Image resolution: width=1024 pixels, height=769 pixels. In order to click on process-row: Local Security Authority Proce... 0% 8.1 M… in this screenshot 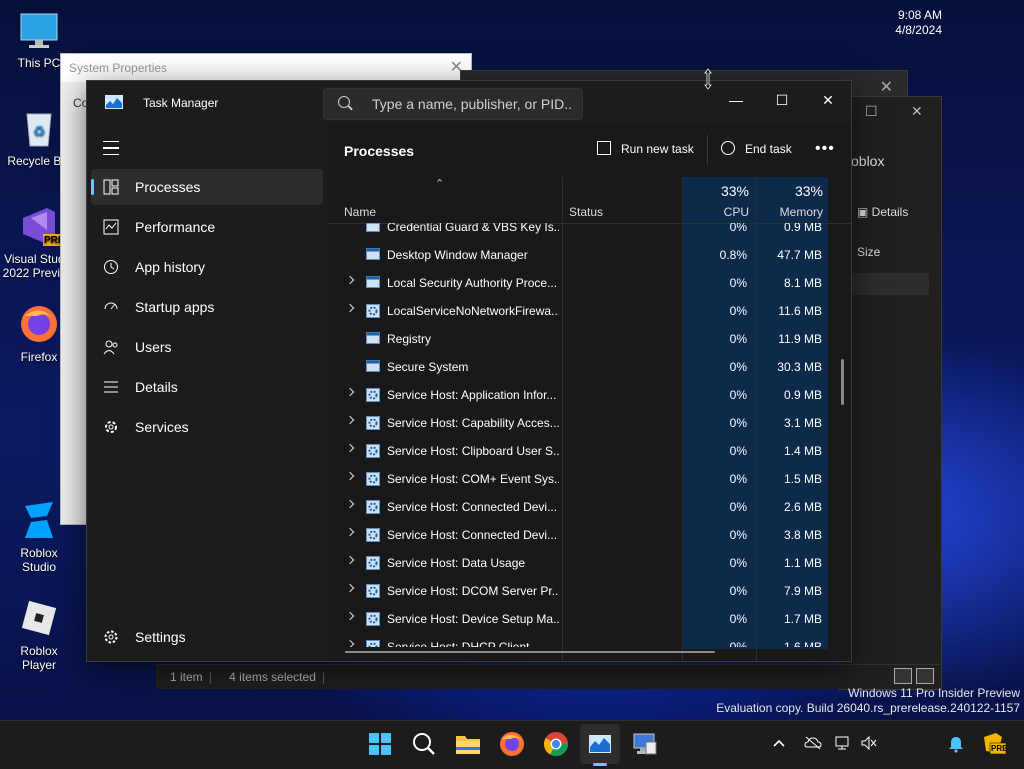, I will do `click(579, 283)`.